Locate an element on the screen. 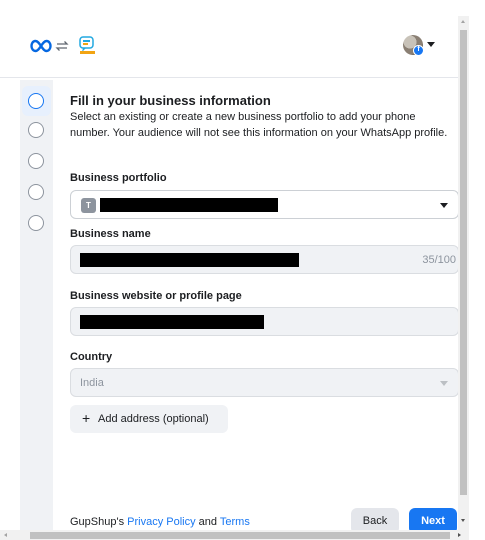 This screenshot has height=540, width=485. add-address-label: Add address (optional) is located at coordinates (153, 419).